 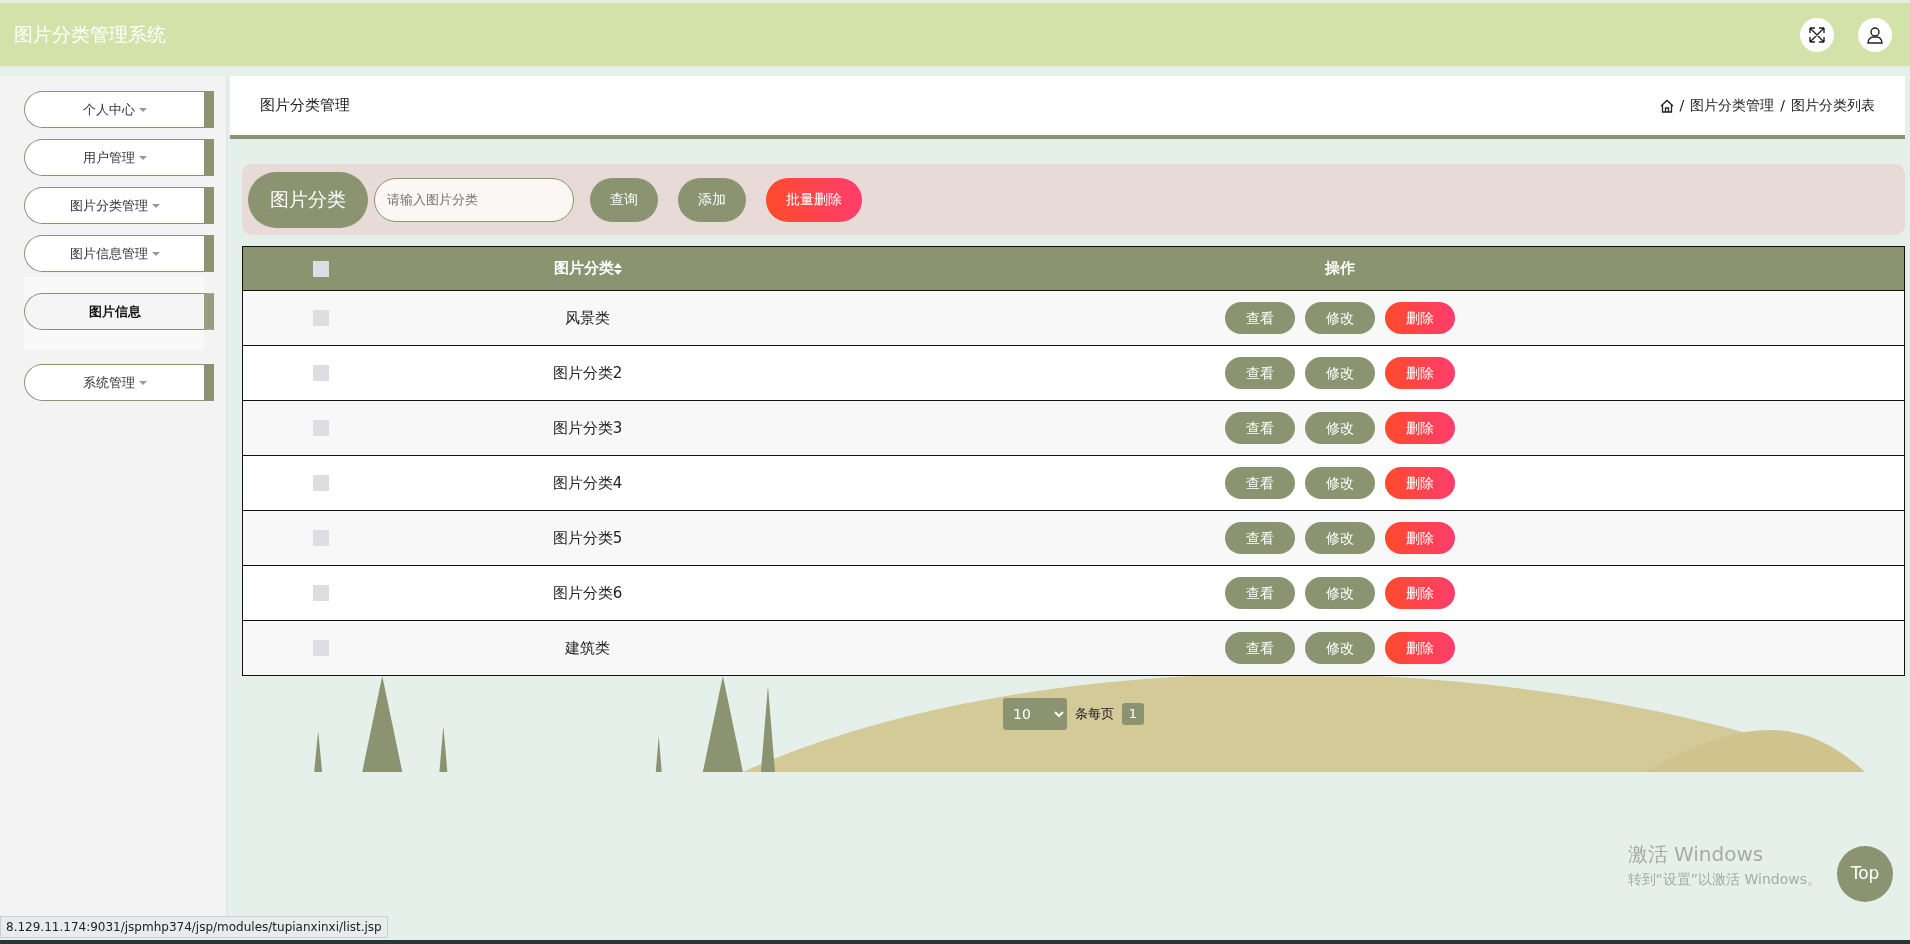 What do you see at coordinates (1865, 874) in the screenshot?
I see `back-to-top-button: Top` at bounding box center [1865, 874].